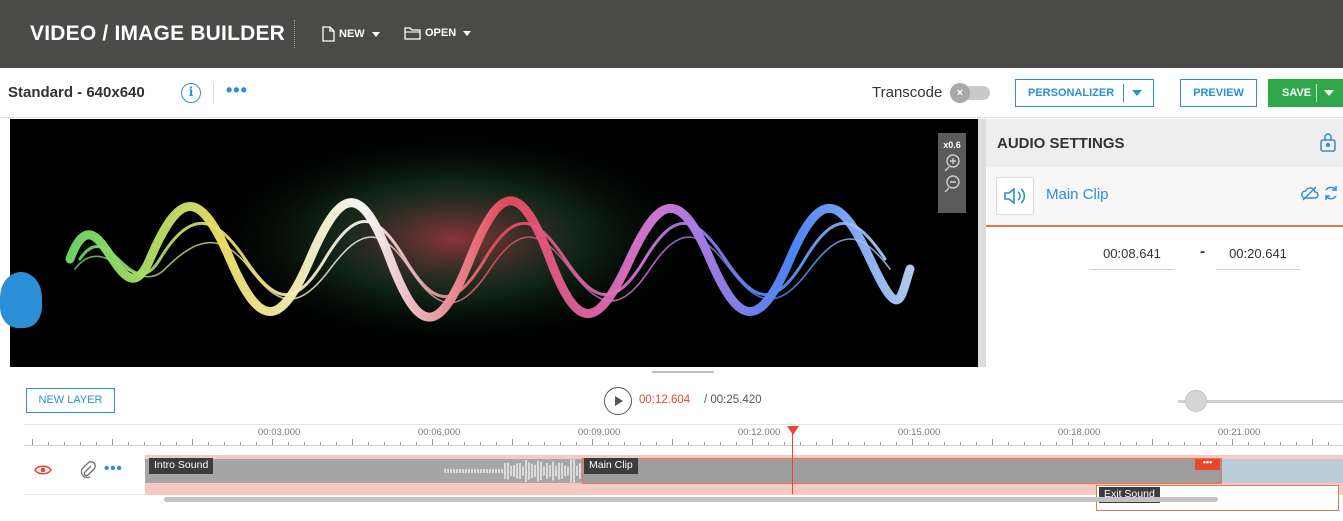 The image size is (1343, 521). Describe the element at coordinates (1239, 432) in the screenshot. I see `ruler-label: 00:21.000` at that location.